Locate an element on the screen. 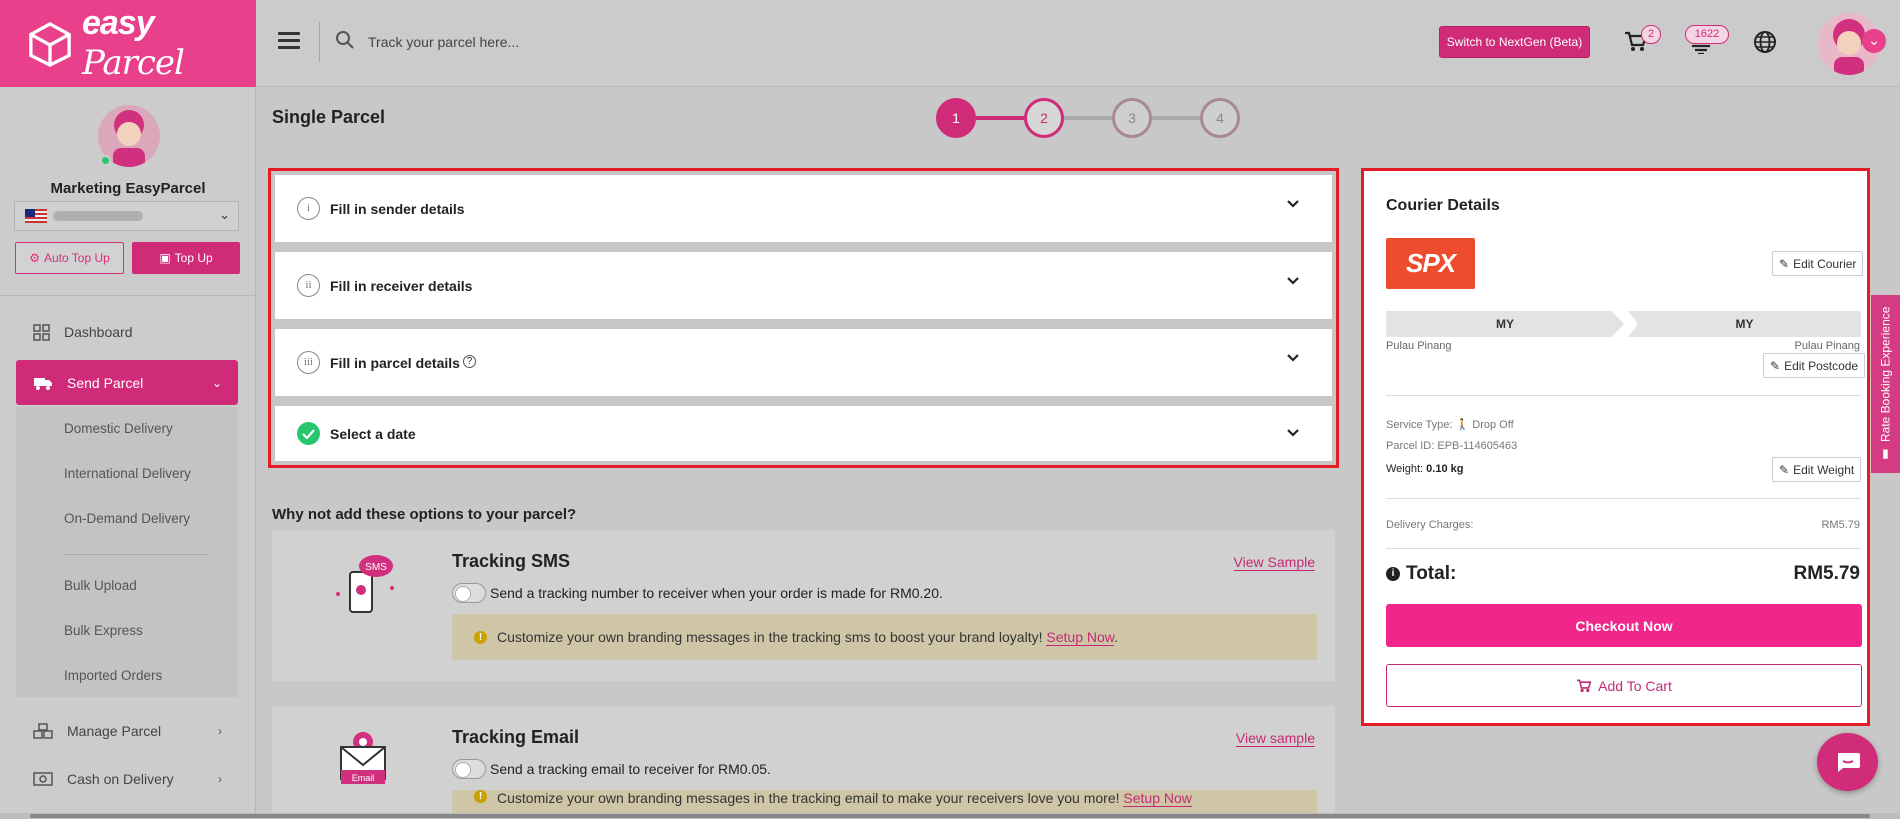 The width and height of the screenshot is (1900, 819). step-2: 2 is located at coordinates (1044, 118).